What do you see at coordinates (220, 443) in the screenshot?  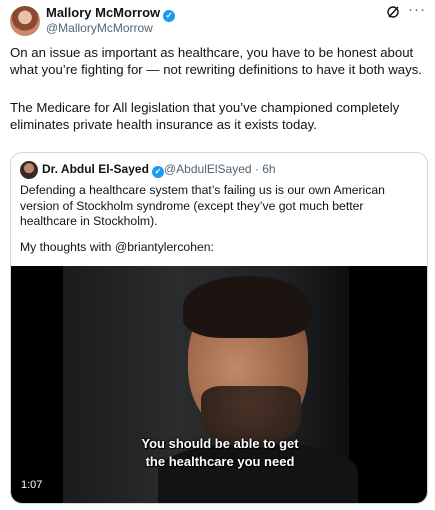 I see `video-caption-line-1: You should be able to get` at bounding box center [220, 443].